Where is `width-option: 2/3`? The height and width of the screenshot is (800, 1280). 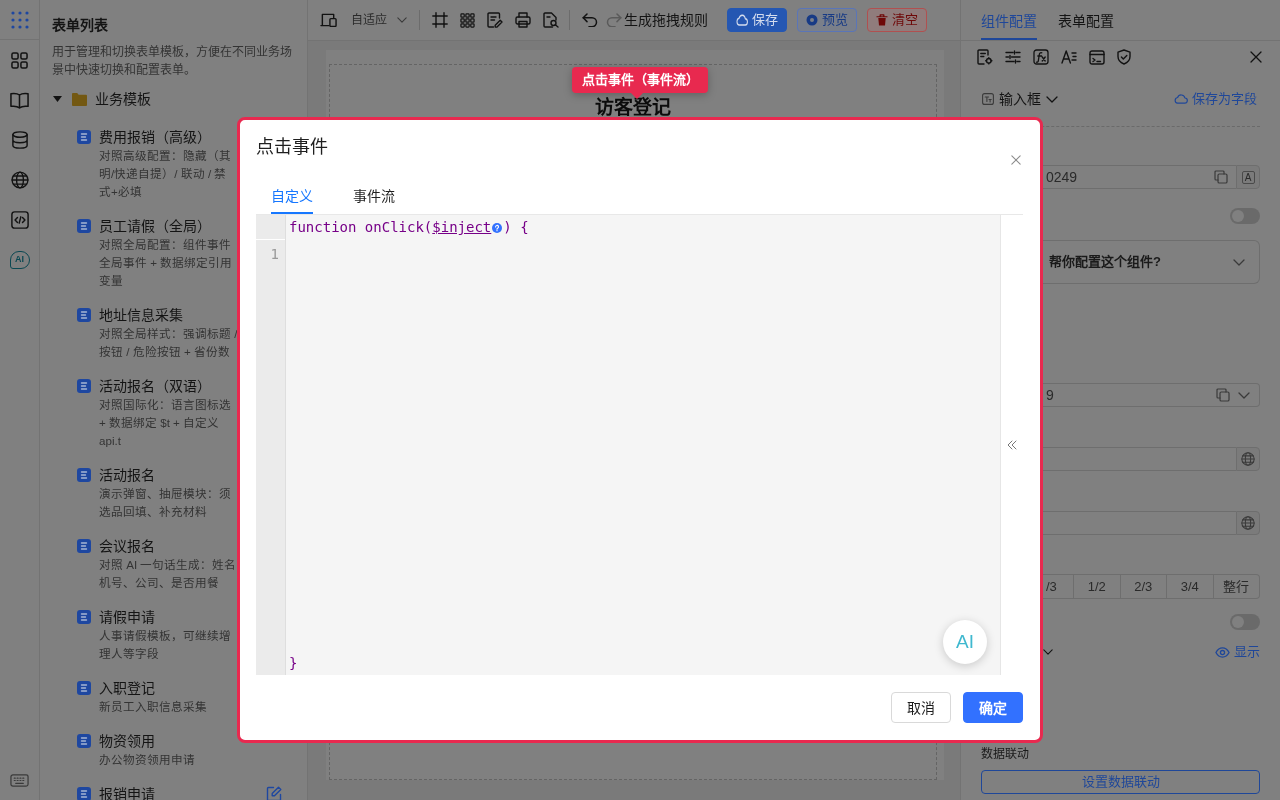 width-option: 2/3 is located at coordinates (1142, 586).